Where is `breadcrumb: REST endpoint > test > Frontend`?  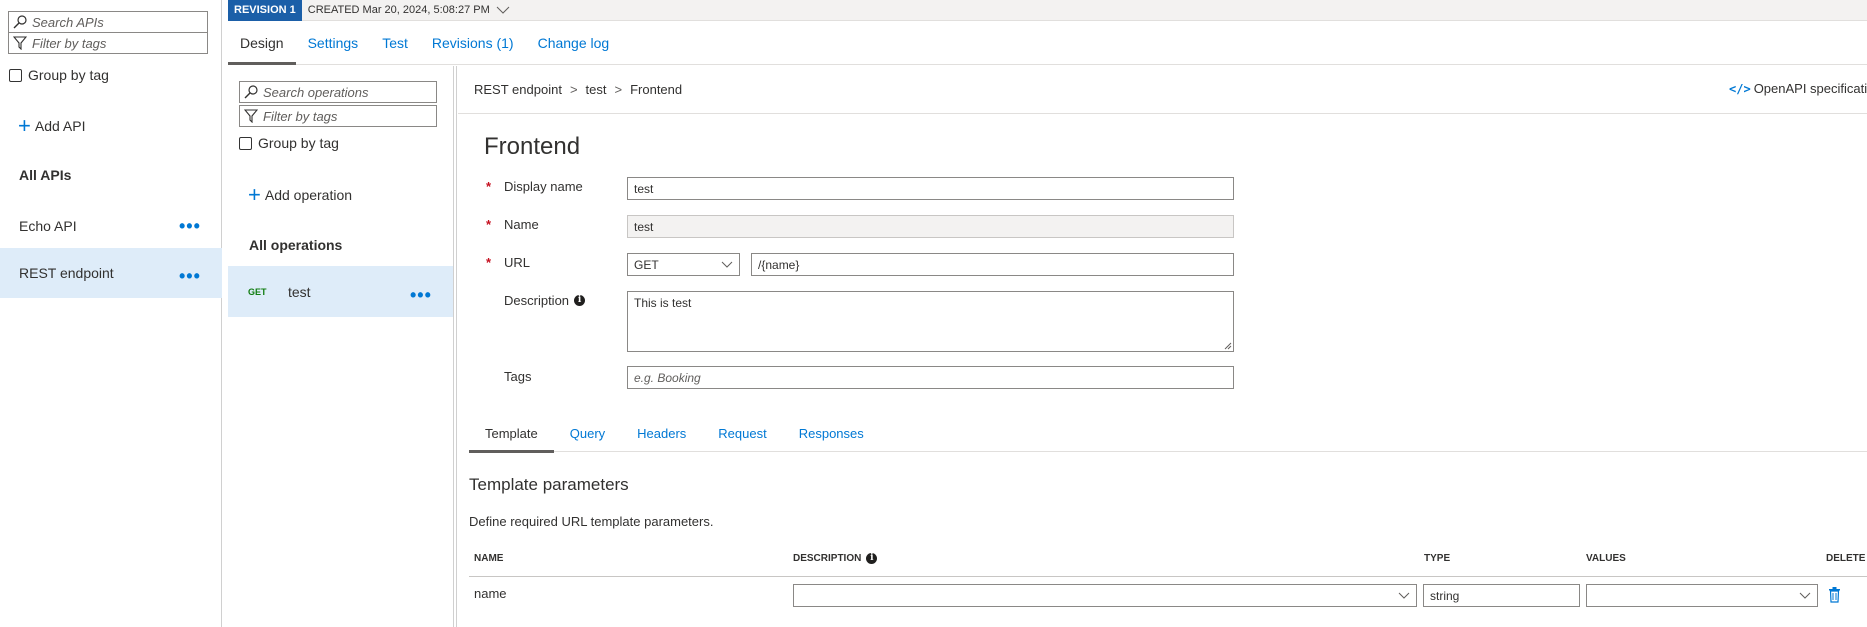
breadcrumb: REST endpoint > test > Frontend is located at coordinates (578, 89).